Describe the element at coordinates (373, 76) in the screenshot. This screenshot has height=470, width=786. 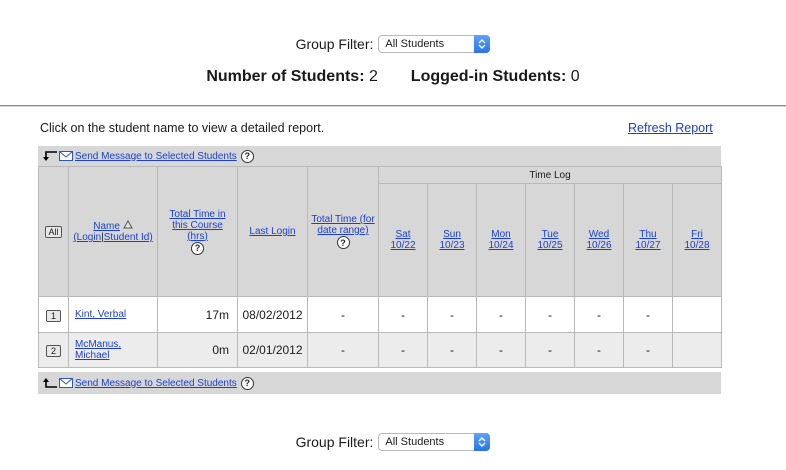
I see `num-students-value: 2` at that location.